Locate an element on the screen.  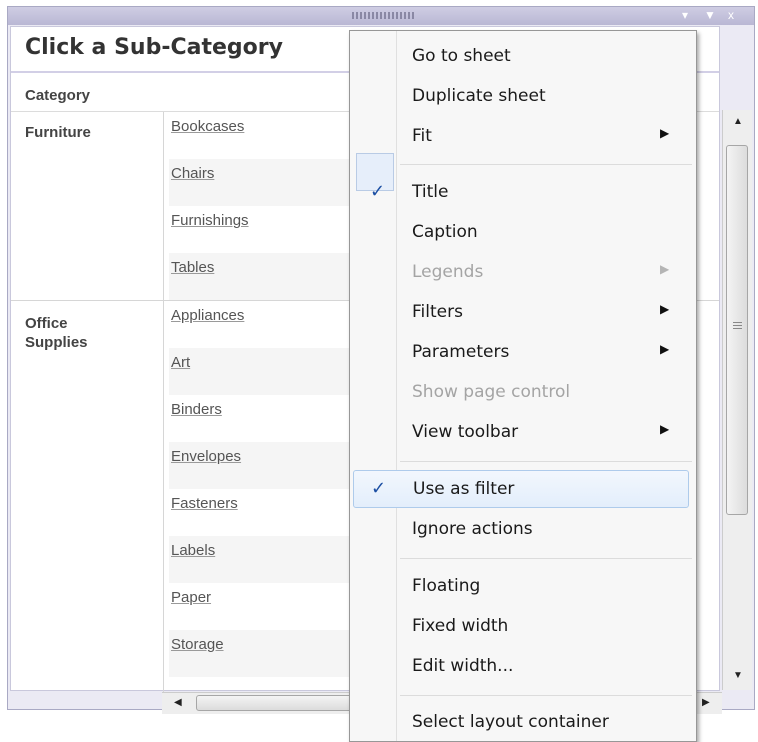
menu-item-show-page-control: Show page control is located at coordinates (523, 392).